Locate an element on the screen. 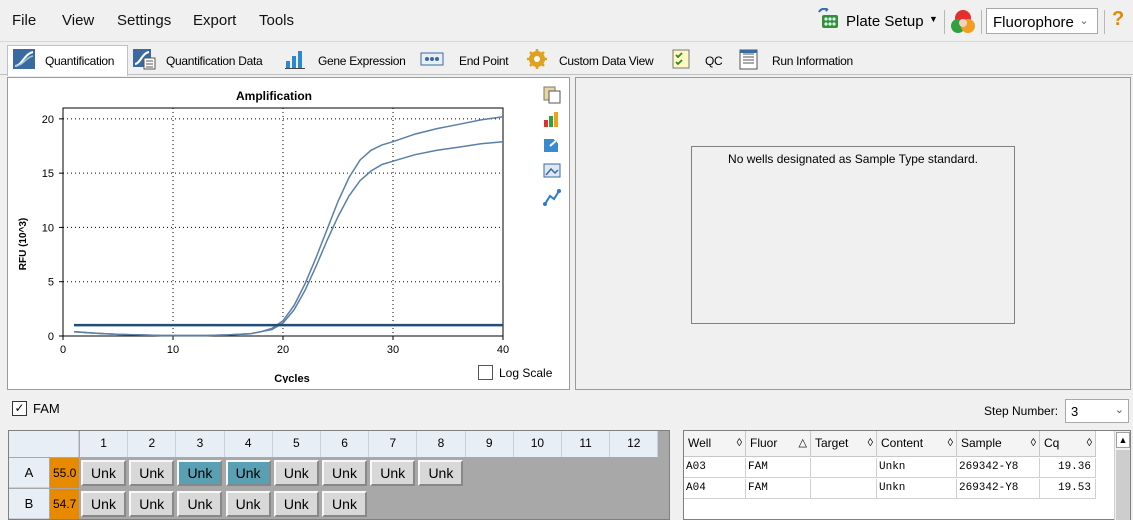 Image resolution: width=1133 pixels, height=520 pixels. table-cell: 269342-Y8 is located at coordinates (998, 489).